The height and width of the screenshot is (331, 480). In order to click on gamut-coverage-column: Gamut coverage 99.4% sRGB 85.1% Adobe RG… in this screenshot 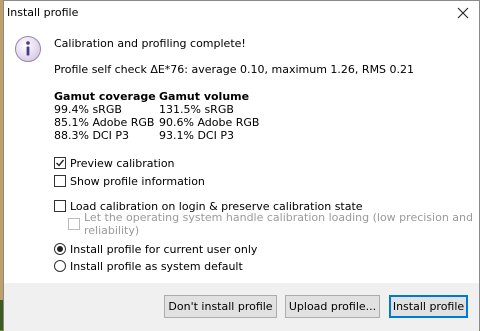, I will do `click(105, 116)`.